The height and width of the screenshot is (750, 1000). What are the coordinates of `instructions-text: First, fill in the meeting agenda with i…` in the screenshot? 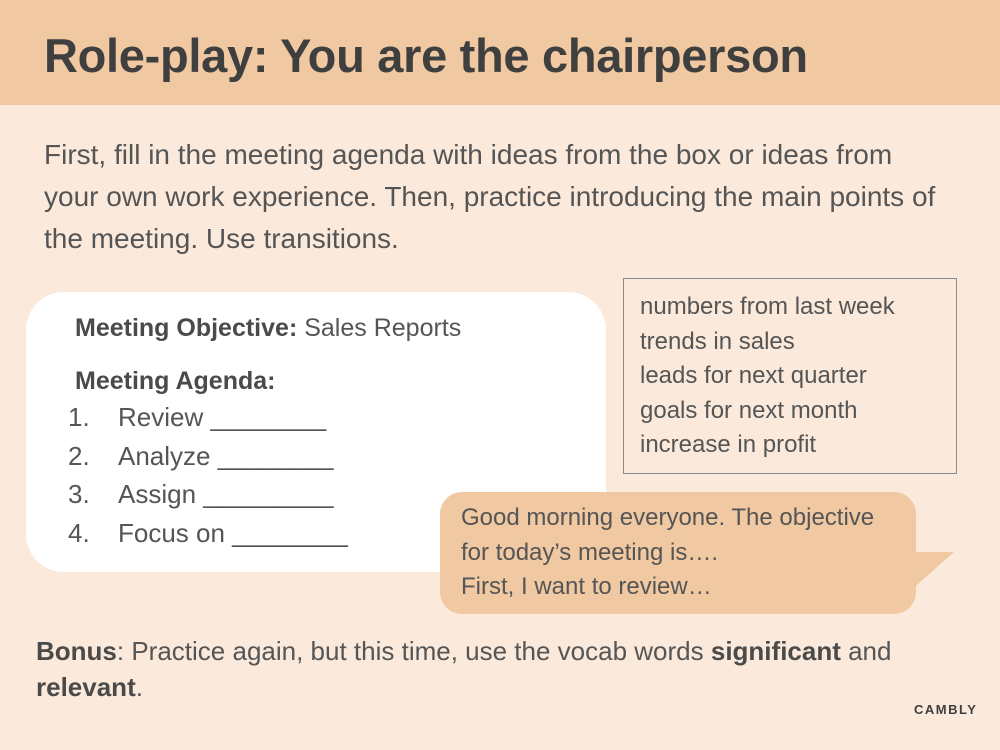 It's located at (490, 196).